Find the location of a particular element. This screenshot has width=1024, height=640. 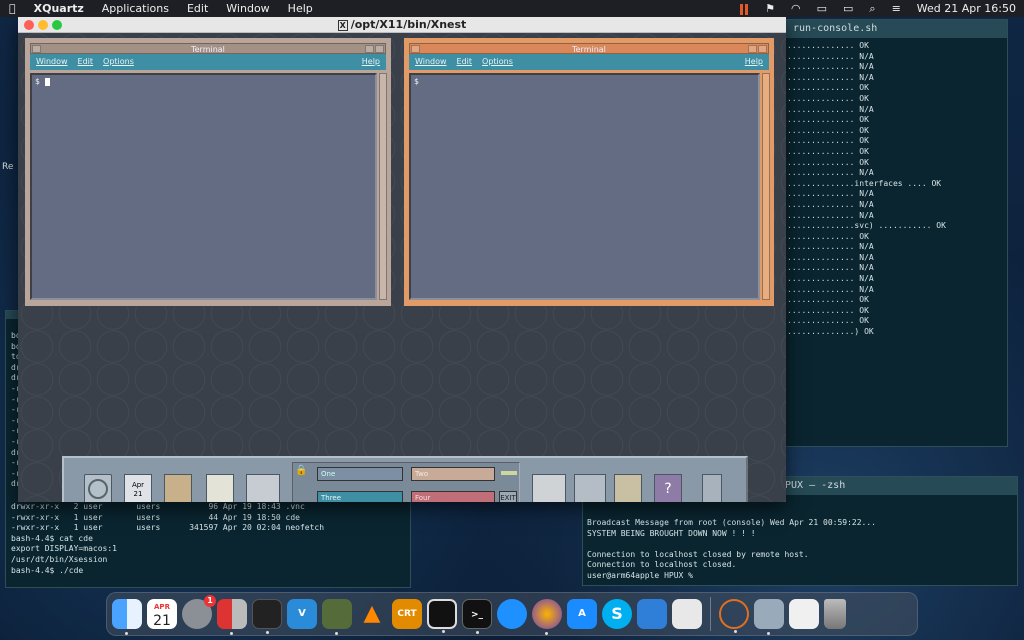

hpux-line is located at coordinates (802, 544).